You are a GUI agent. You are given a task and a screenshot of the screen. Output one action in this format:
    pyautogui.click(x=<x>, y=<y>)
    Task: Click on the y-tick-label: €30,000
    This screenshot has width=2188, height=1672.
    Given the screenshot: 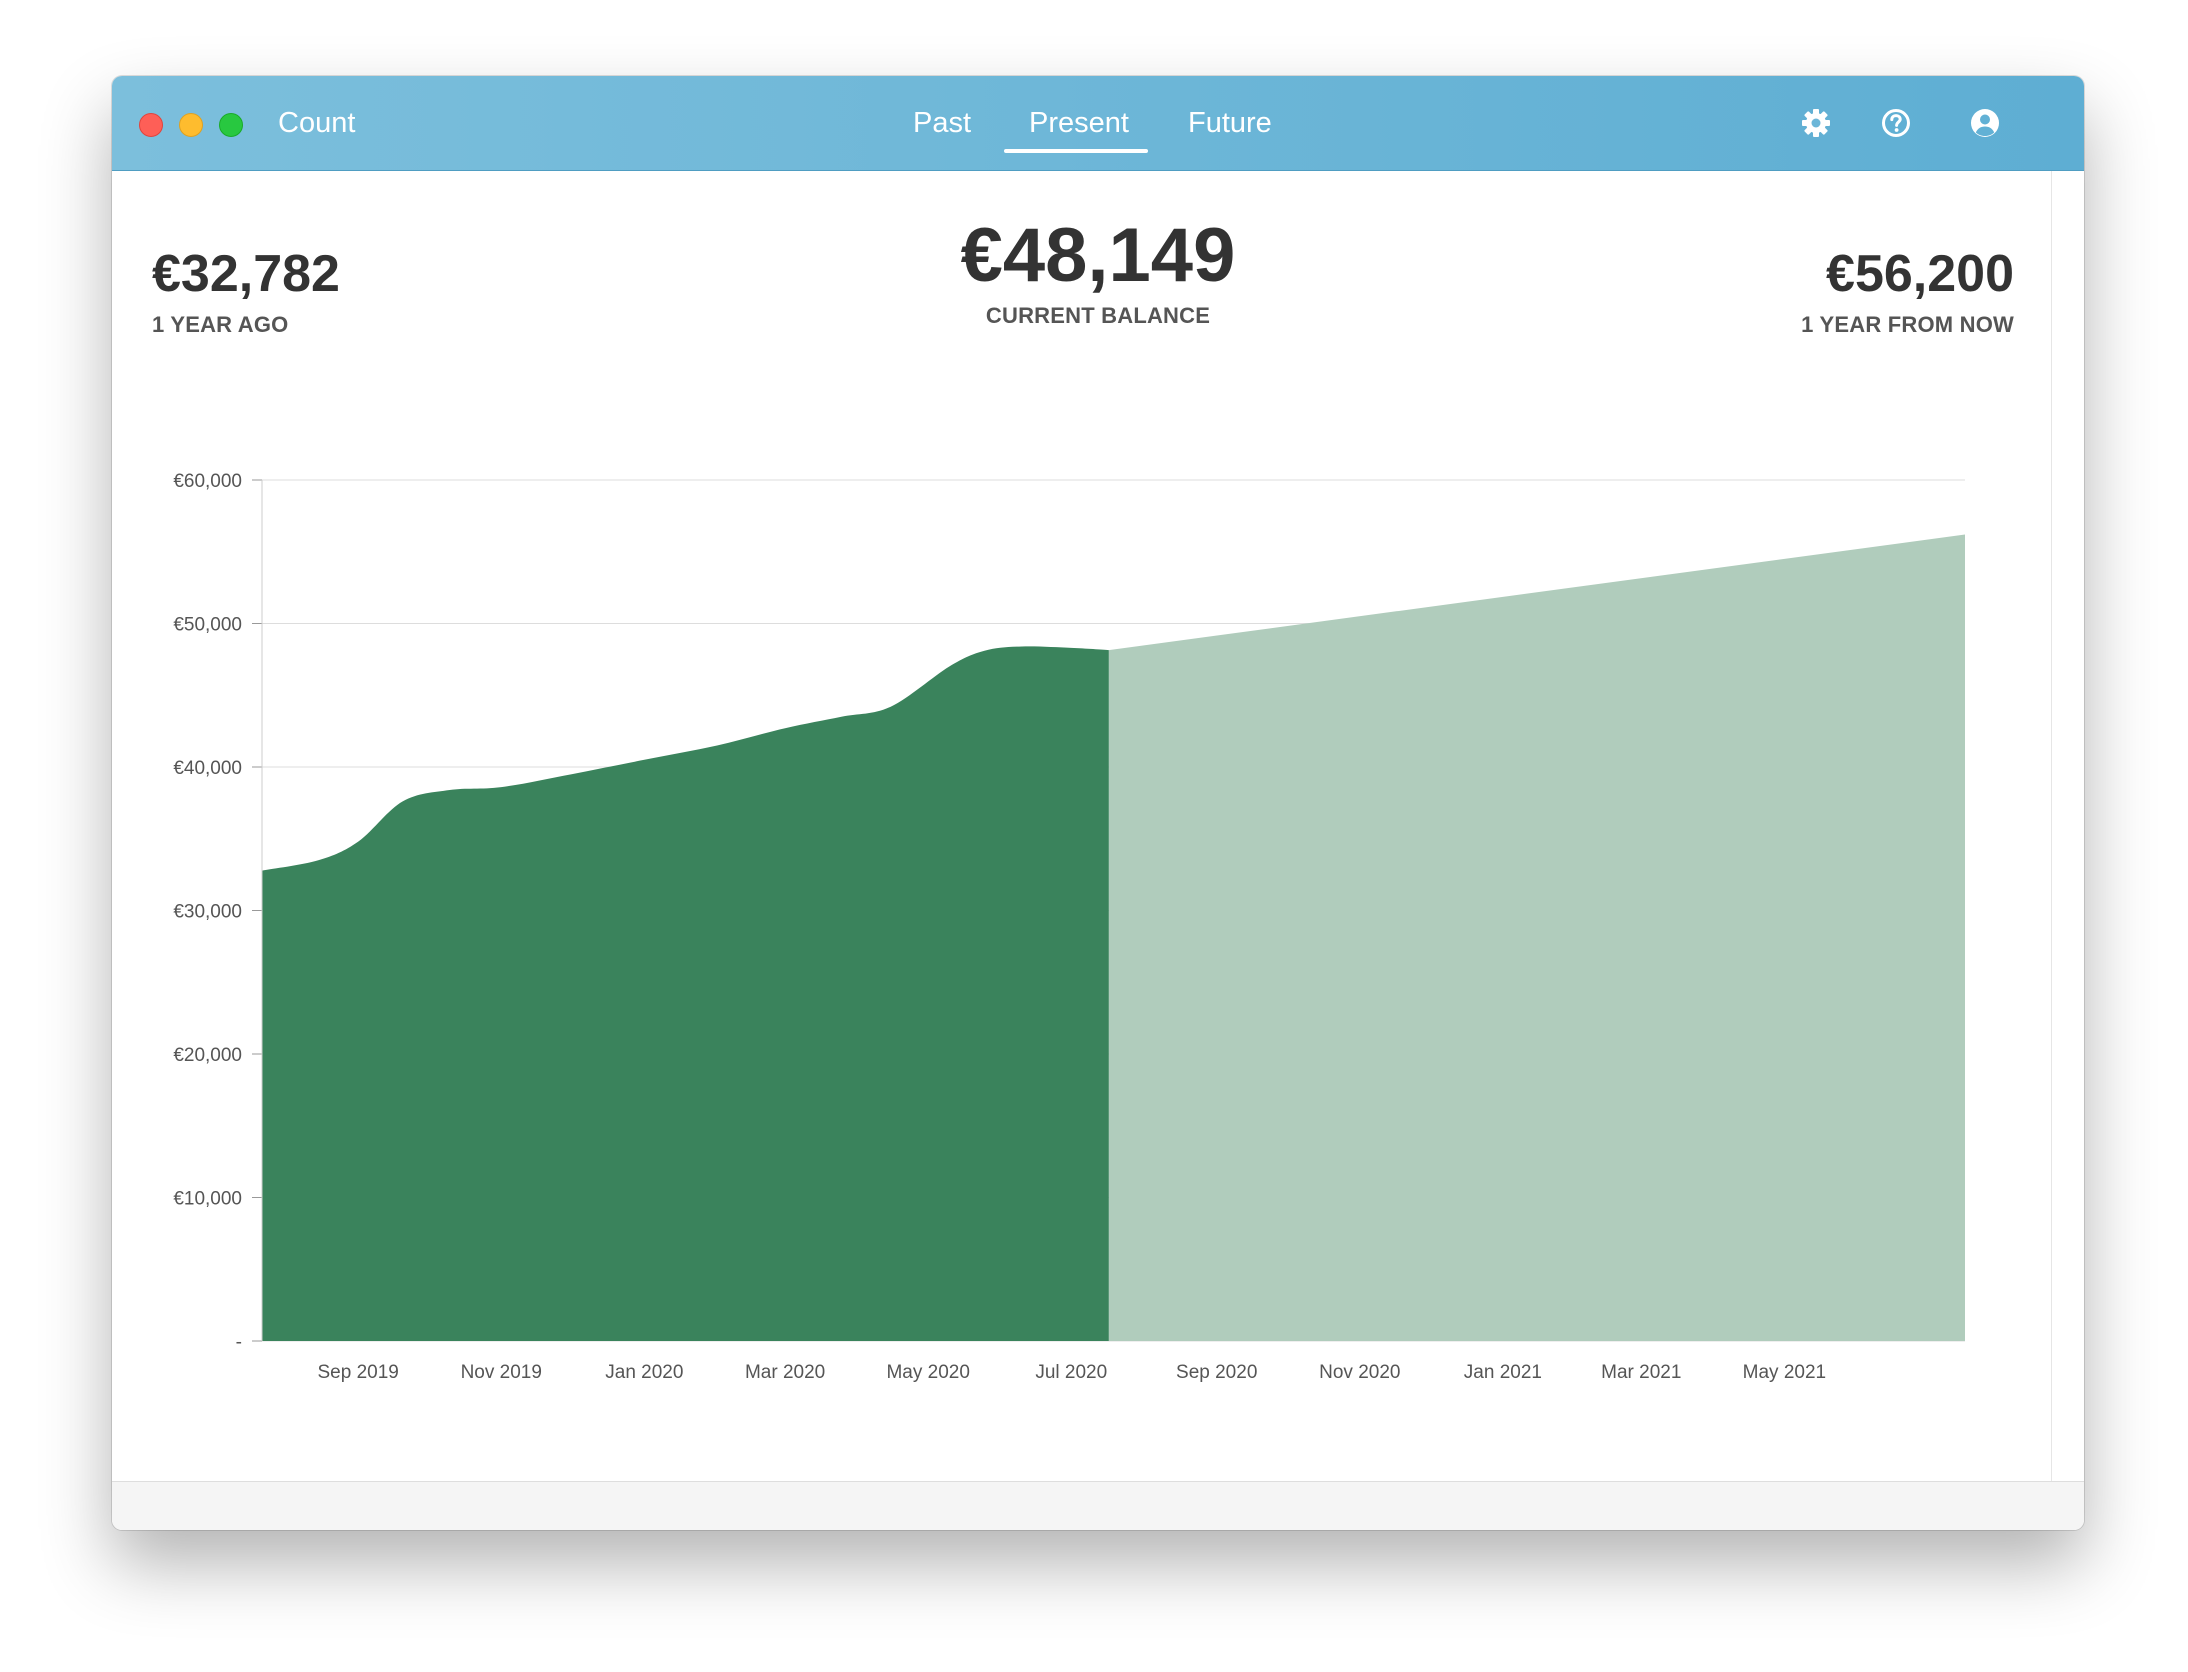 What is the action you would take?
    pyautogui.click(x=207, y=912)
    